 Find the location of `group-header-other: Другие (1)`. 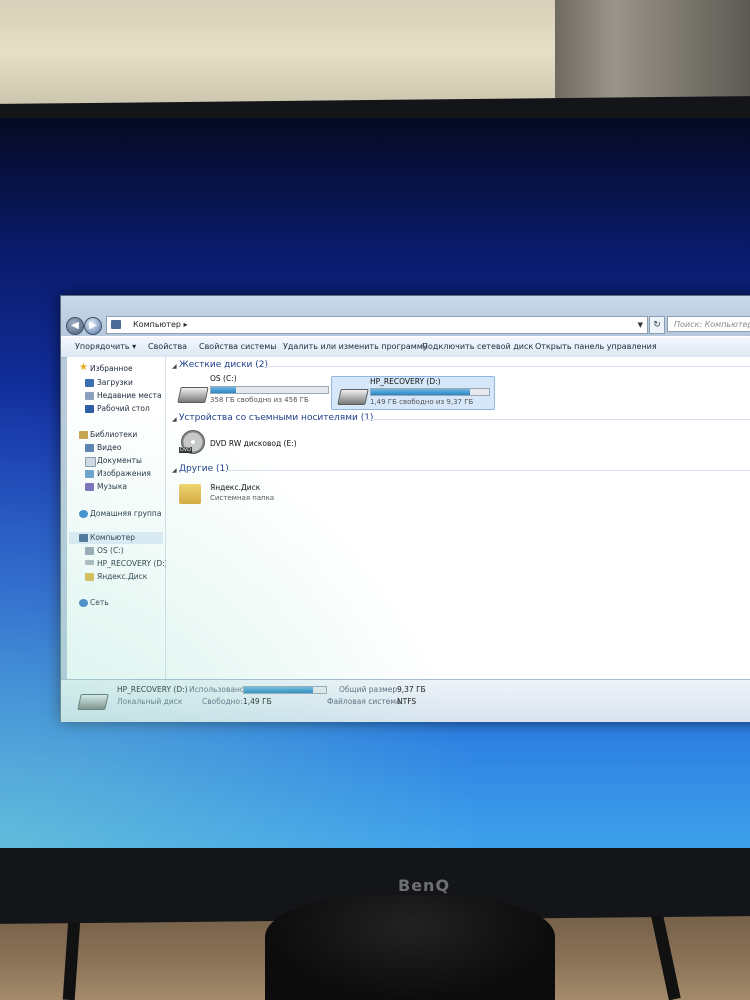

group-header-other: Другие (1) is located at coordinates (204, 469).